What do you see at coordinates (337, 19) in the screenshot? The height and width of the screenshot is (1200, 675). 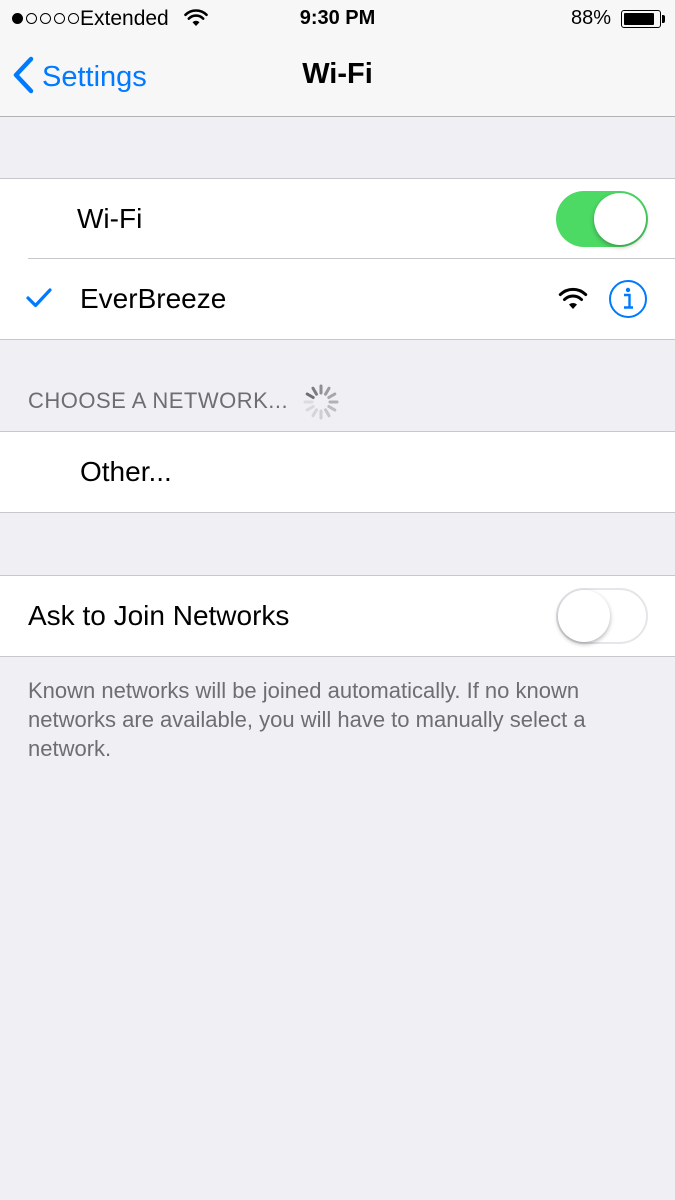 I see `status-bar: Extended 9:30 PM 88%` at bounding box center [337, 19].